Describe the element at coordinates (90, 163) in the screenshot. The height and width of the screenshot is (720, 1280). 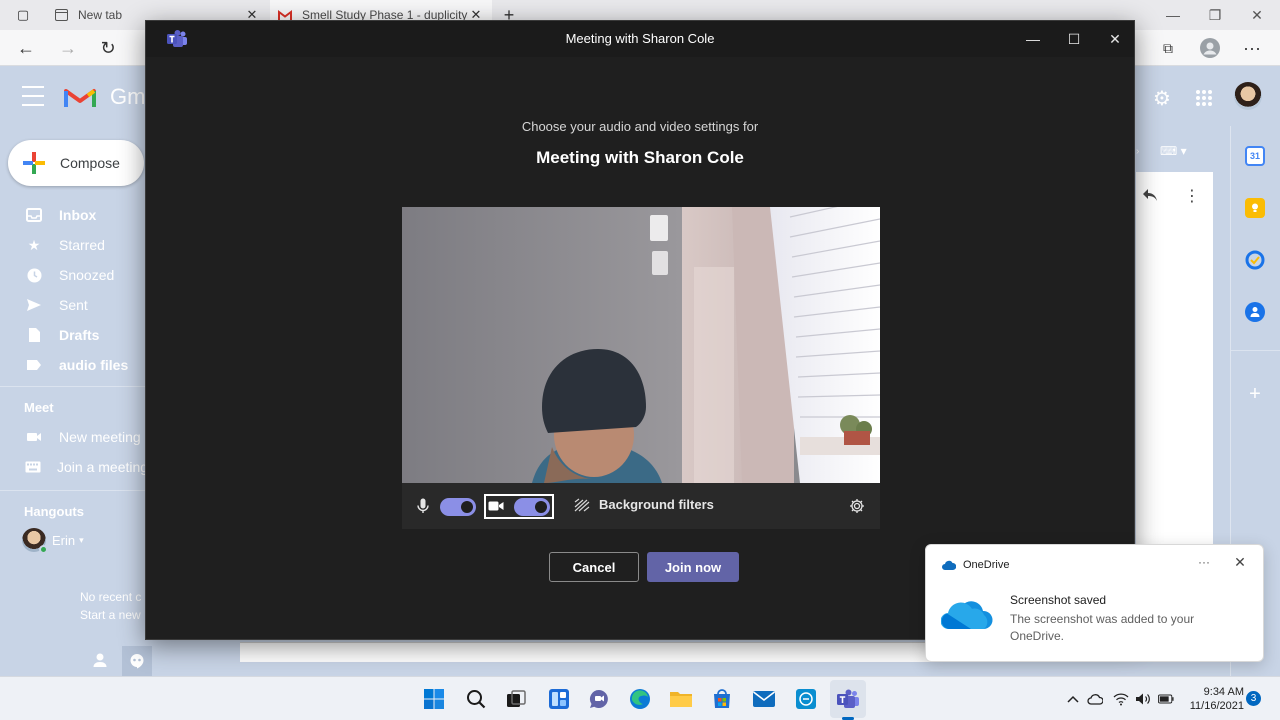
I see `compose-label: Compose` at that location.